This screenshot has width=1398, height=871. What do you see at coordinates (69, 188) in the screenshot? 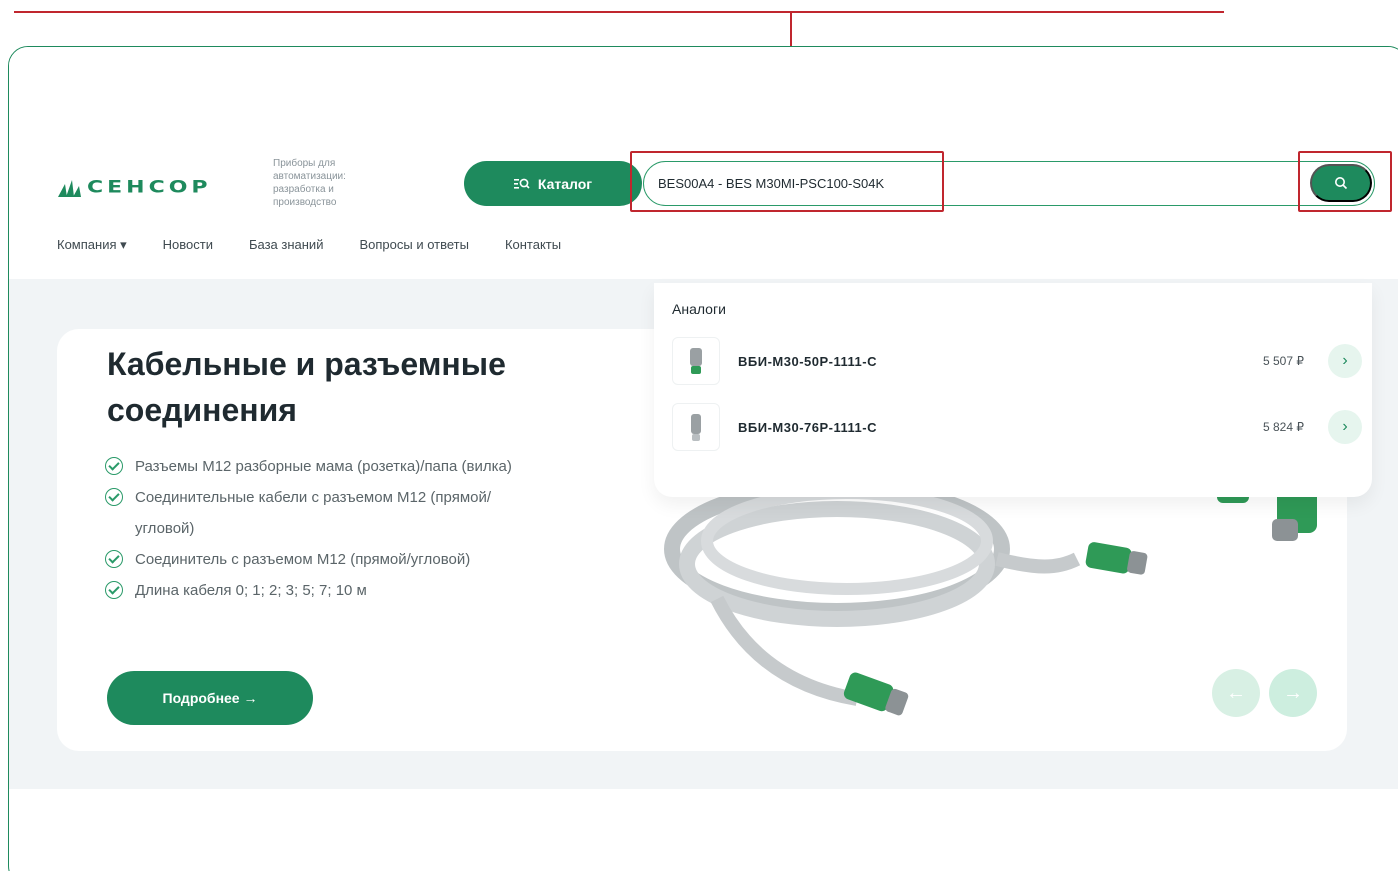
I see `logo-mark-icon` at bounding box center [69, 188].